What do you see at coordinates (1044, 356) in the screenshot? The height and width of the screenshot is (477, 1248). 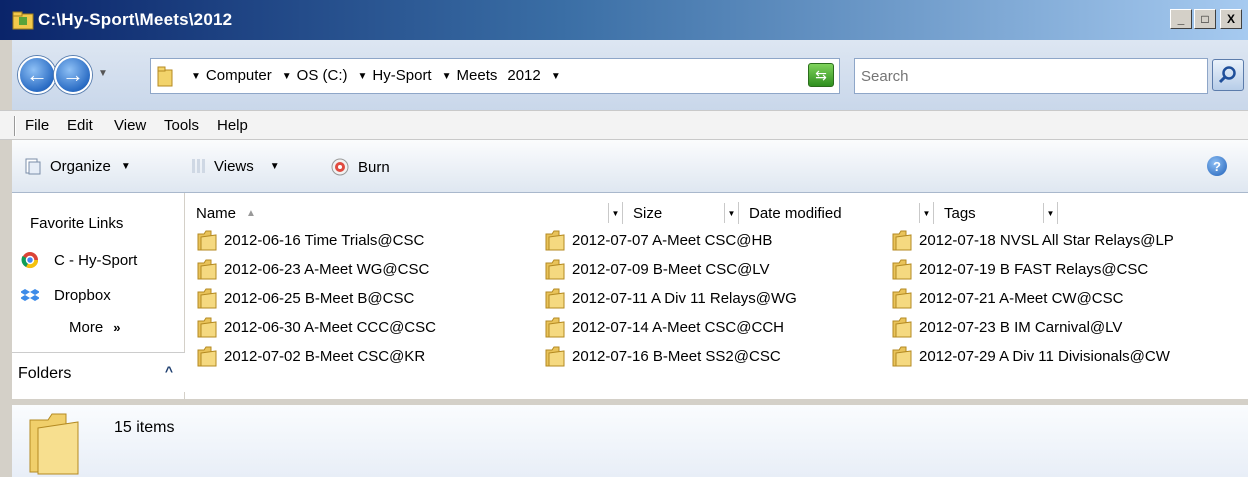 I see `file-name: 2012-07-29 A Div 11 Divisionals@CW` at bounding box center [1044, 356].